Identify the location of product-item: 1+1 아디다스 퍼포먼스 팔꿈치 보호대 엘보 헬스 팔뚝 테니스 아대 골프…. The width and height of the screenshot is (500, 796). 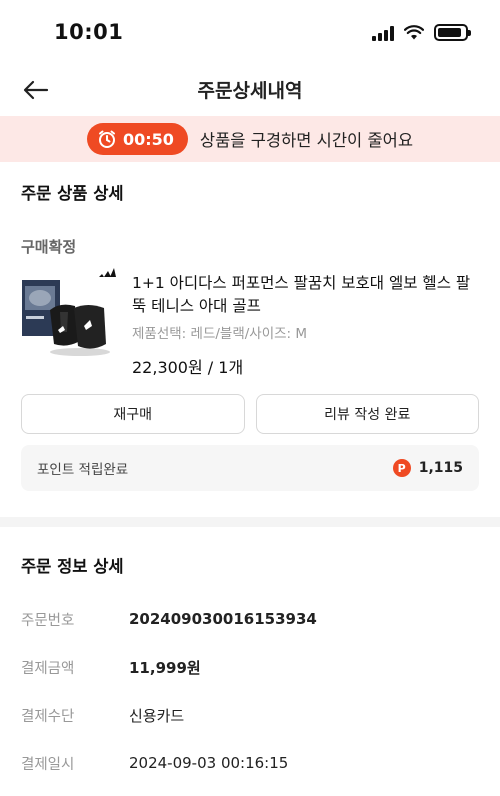
(250, 320).